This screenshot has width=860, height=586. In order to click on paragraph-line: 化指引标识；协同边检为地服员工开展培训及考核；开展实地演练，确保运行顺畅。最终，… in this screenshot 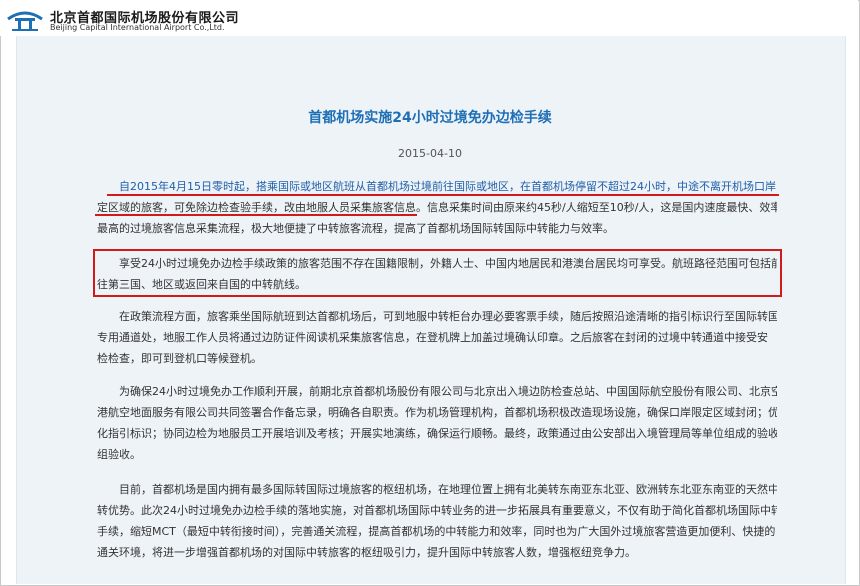, I will do `click(437, 433)`.